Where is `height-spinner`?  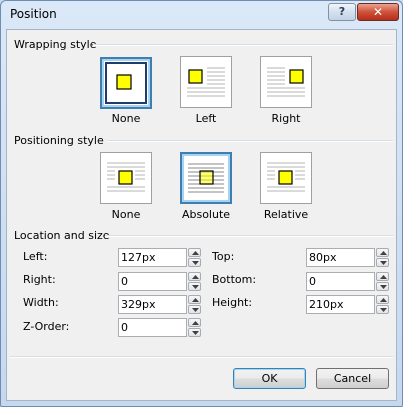
height-spinner is located at coordinates (382, 304).